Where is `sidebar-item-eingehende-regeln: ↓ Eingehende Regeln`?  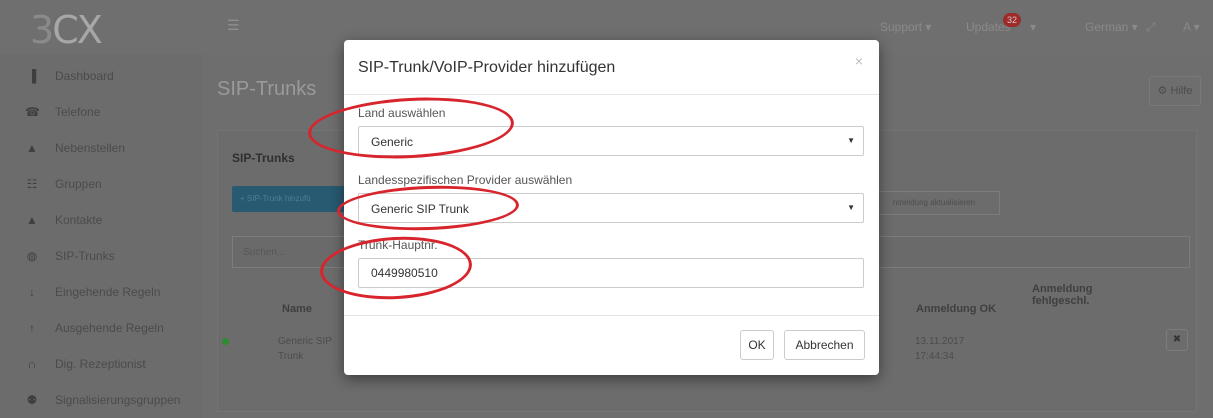
sidebar-item-eingehende-regeln: ↓ Eingehende Regeln is located at coordinates (101, 292).